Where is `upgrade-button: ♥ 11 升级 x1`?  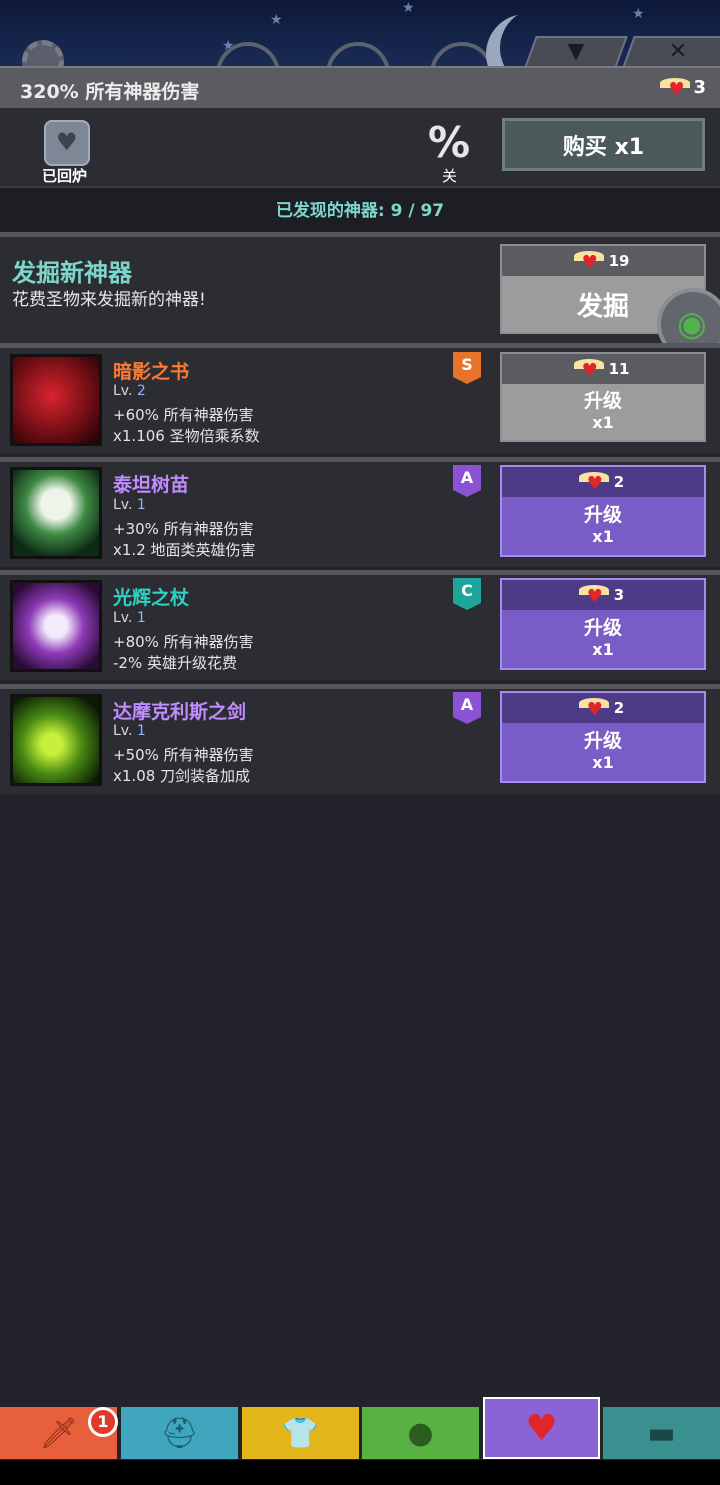
upgrade-button: ♥ 11 升级 x1 is located at coordinates (603, 397).